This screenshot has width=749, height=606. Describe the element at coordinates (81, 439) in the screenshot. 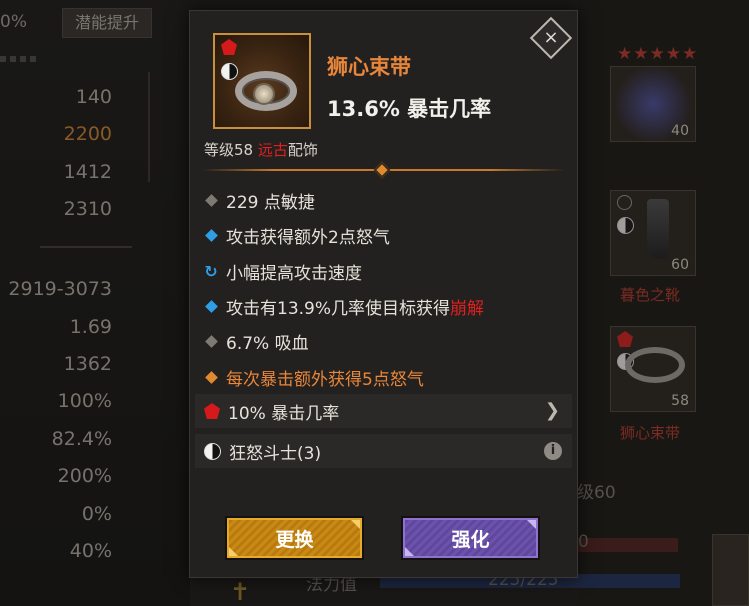

I see `stat-value: 82.4%` at that location.